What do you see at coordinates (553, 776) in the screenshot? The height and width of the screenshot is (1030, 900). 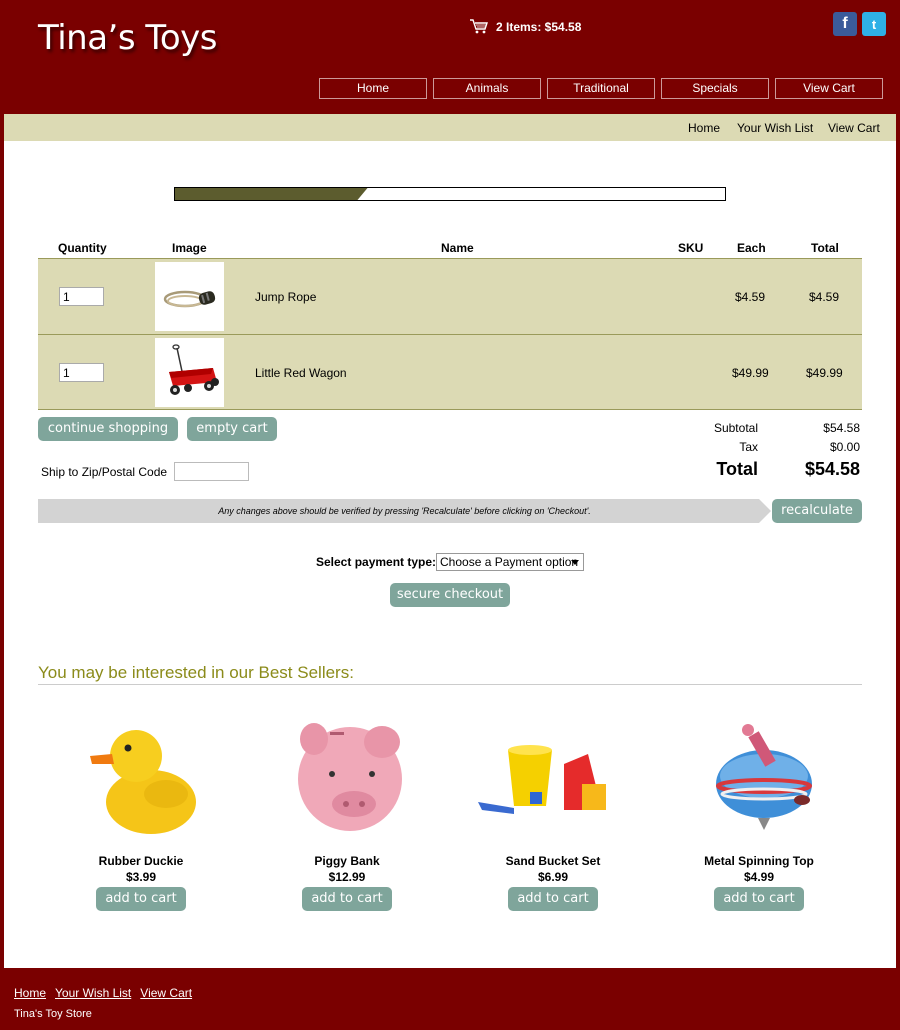 I see `sand-bucket-set-image` at bounding box center [553, 776].